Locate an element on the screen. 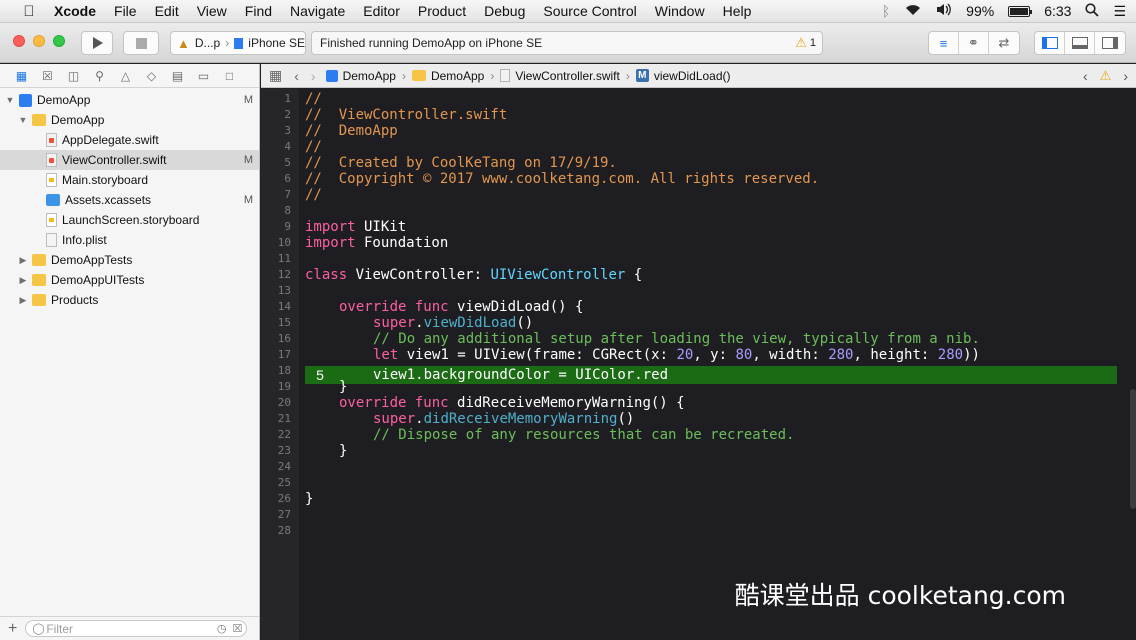 The height and width of the screenshot is (640, 1136). tree-row-file: Main.storyboard is located at coordinates (129, 180).